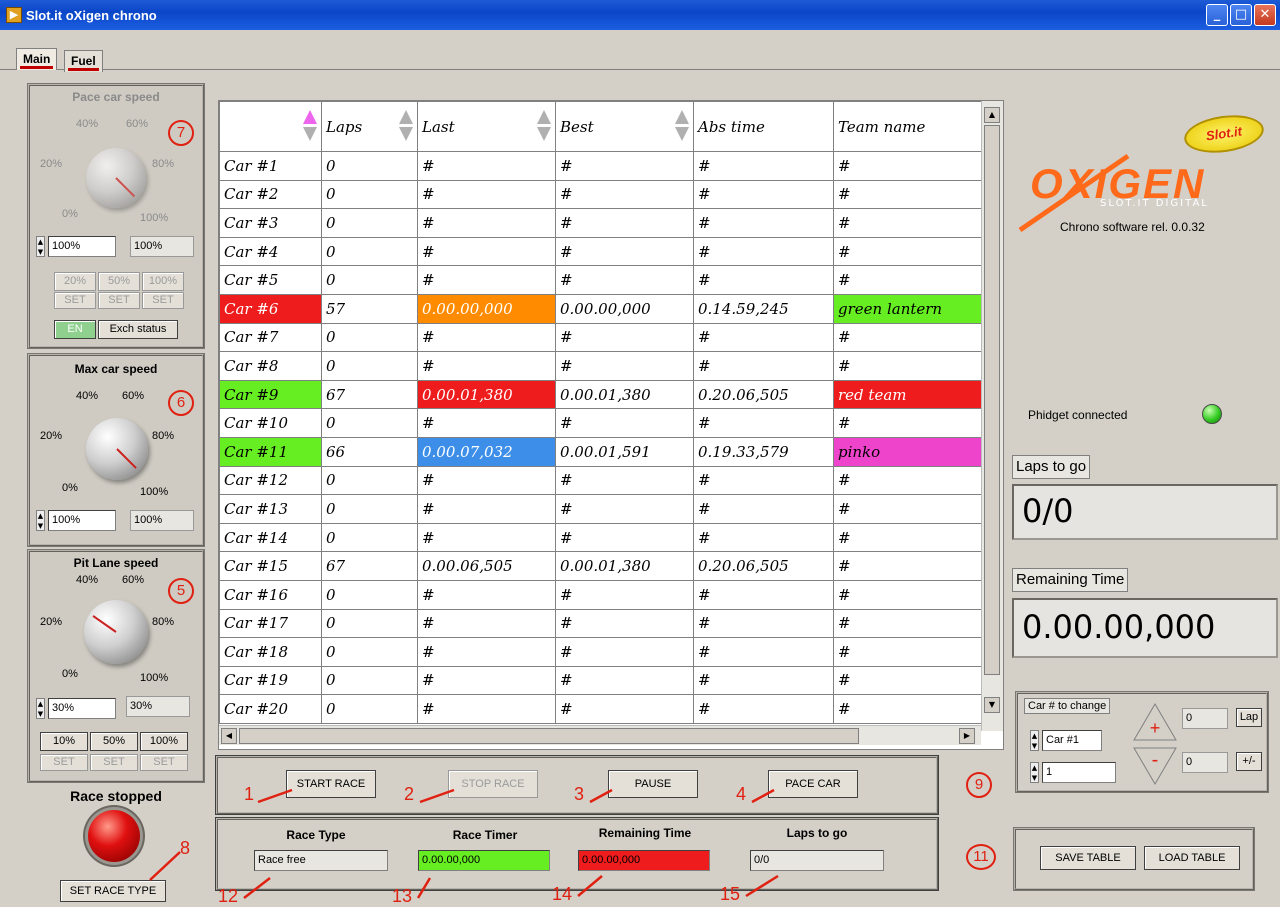 The image size is (1280, 907). Describe the element at coordinates (600, 709) in the screenshot. I see `table-row: Car #20 0 # # # #` at that location.